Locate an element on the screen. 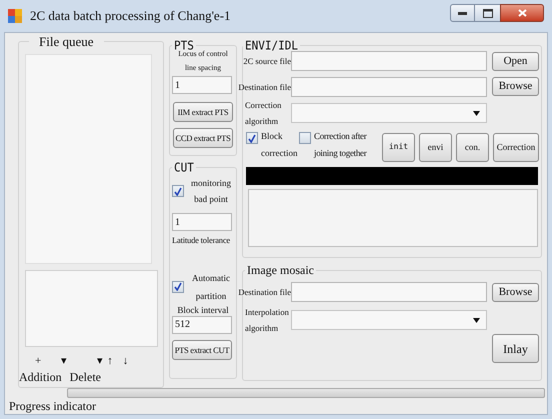 This screenshot has height=419, width=552. button: PTS extract CUT is located at coordinates (202, 350).